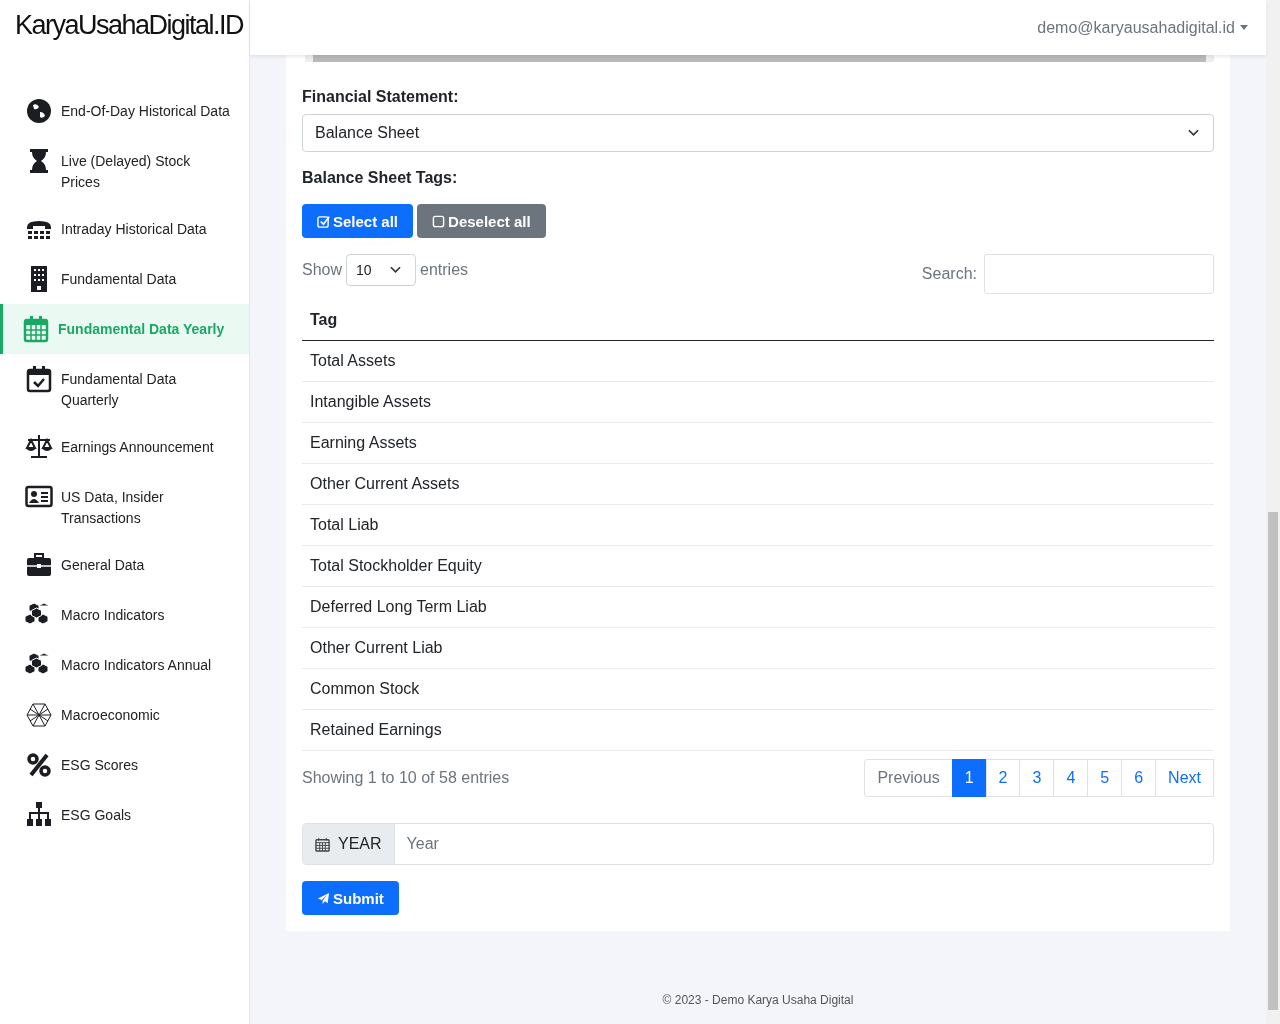 The width and height of the screenshot is (1280, 1024). I want to click on sitemap-icon, so click(39, 815).